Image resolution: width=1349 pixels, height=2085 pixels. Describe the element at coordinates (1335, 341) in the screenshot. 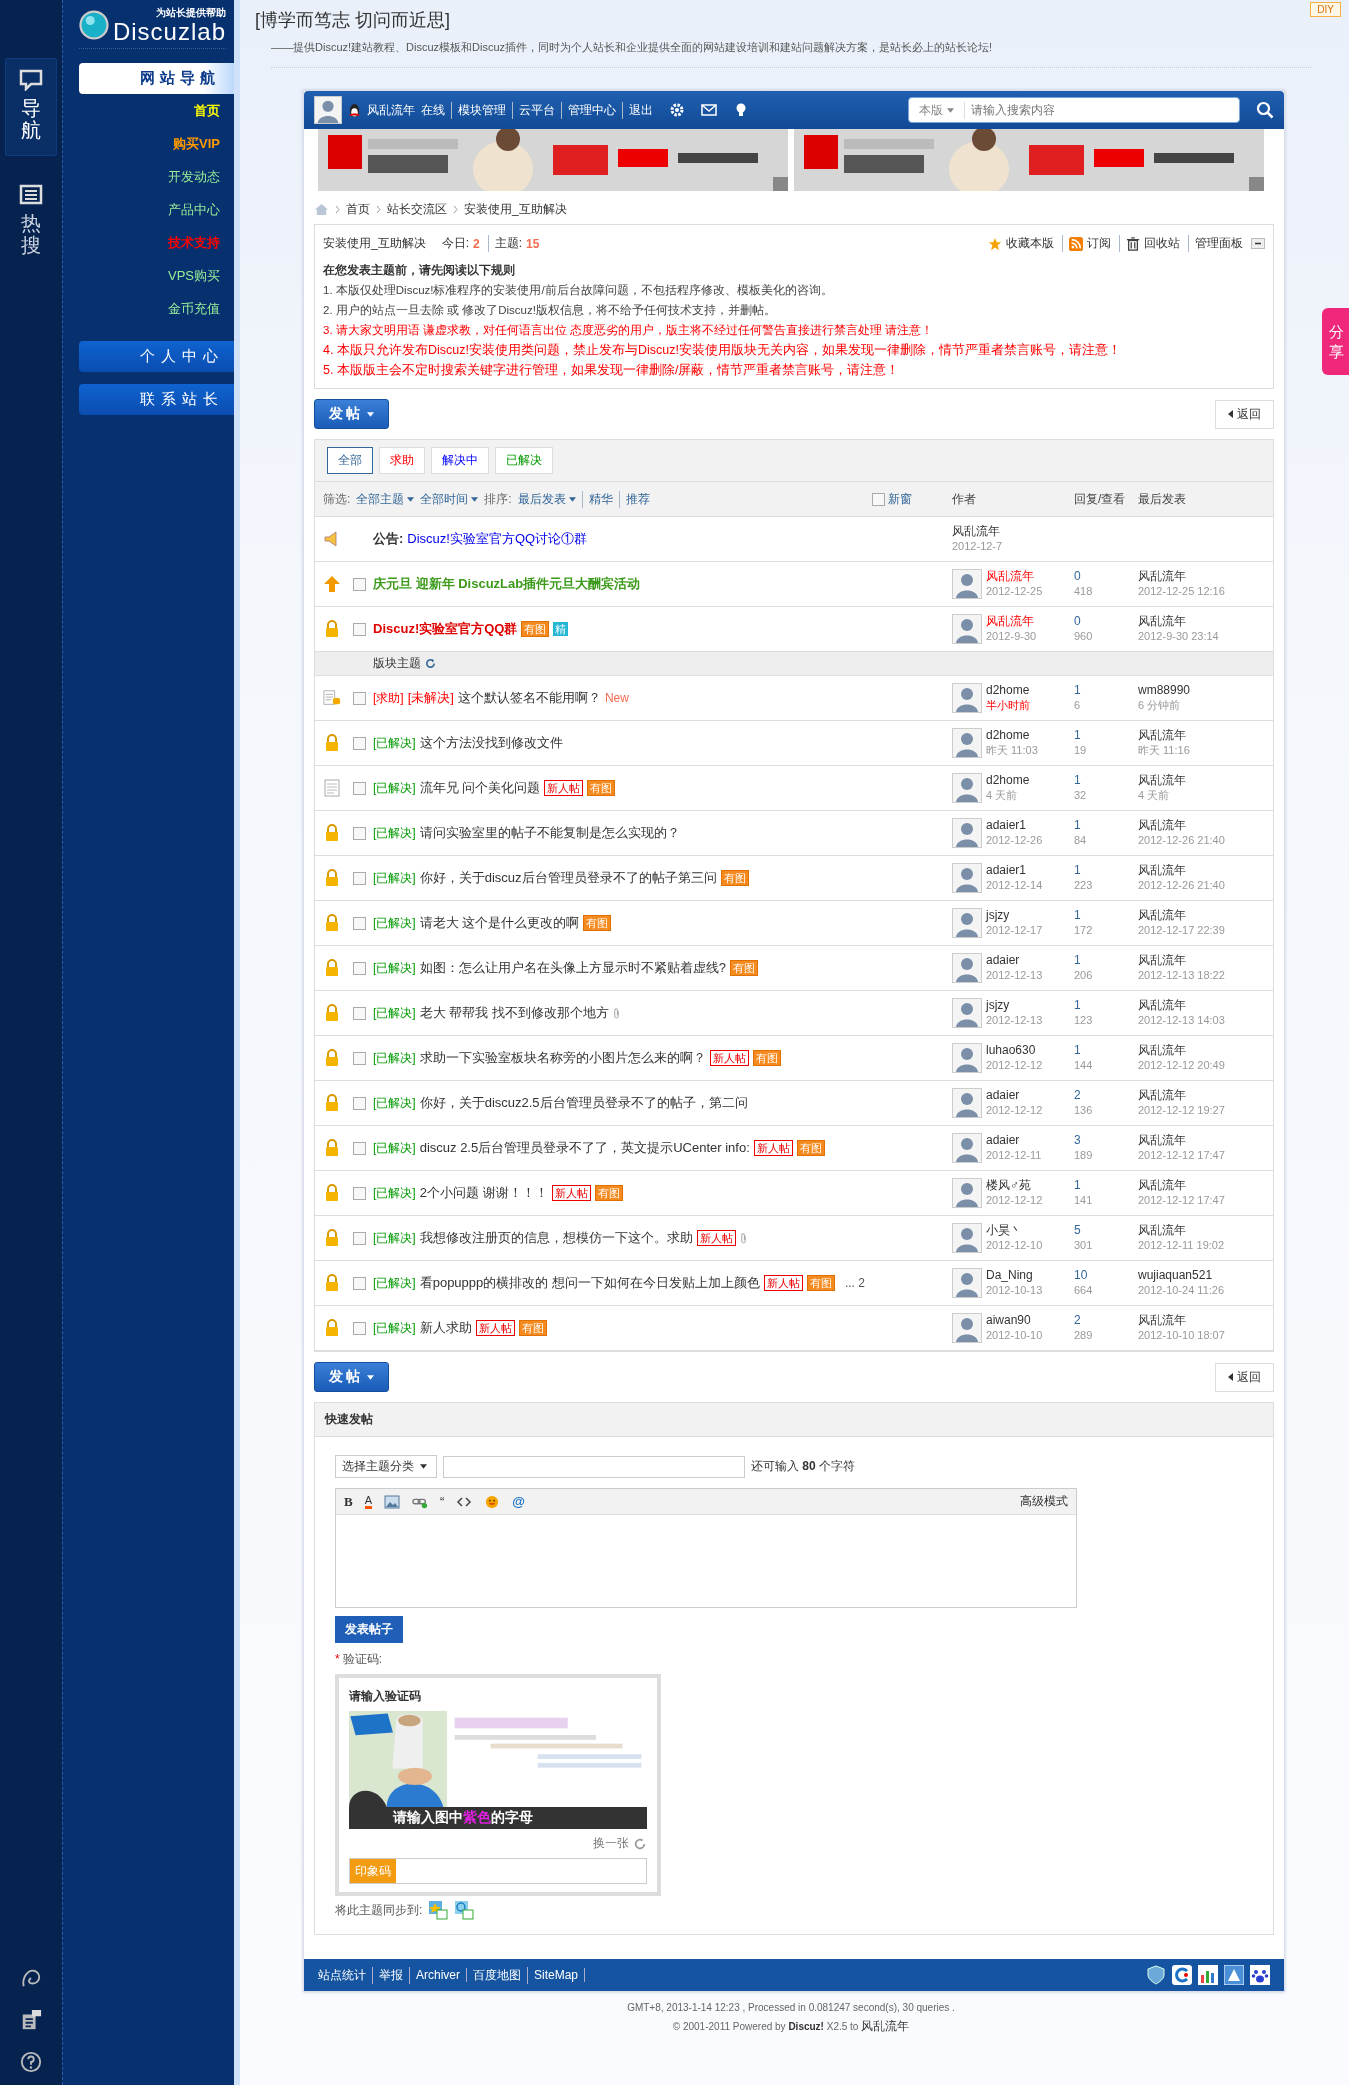

I see `share-tab: 分享` at that location.